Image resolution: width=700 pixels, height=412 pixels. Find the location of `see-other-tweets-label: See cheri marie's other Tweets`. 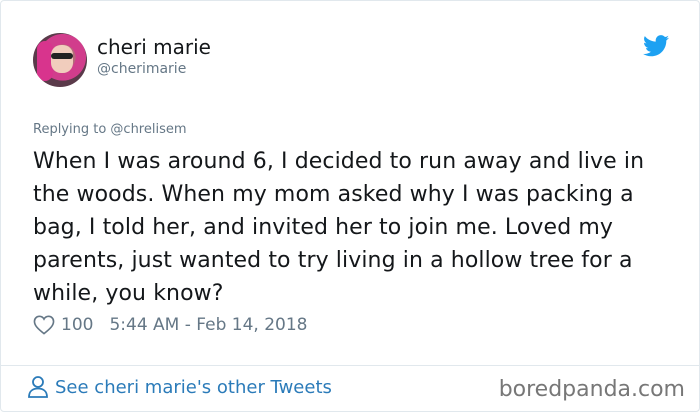

see-other-tweets-label: See cheri marie's other Tweets is located at coordinates (193, 387).